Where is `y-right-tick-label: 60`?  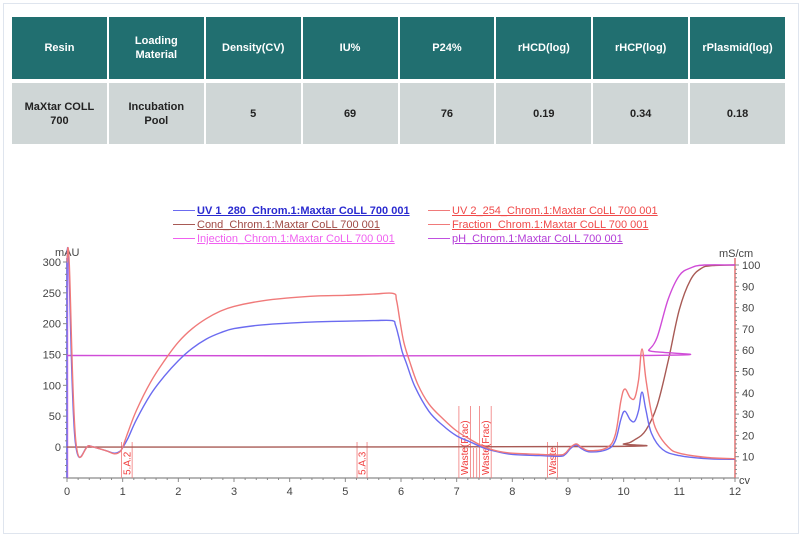
y-right-tick-label: 60 is located at coordinates (748, 351).